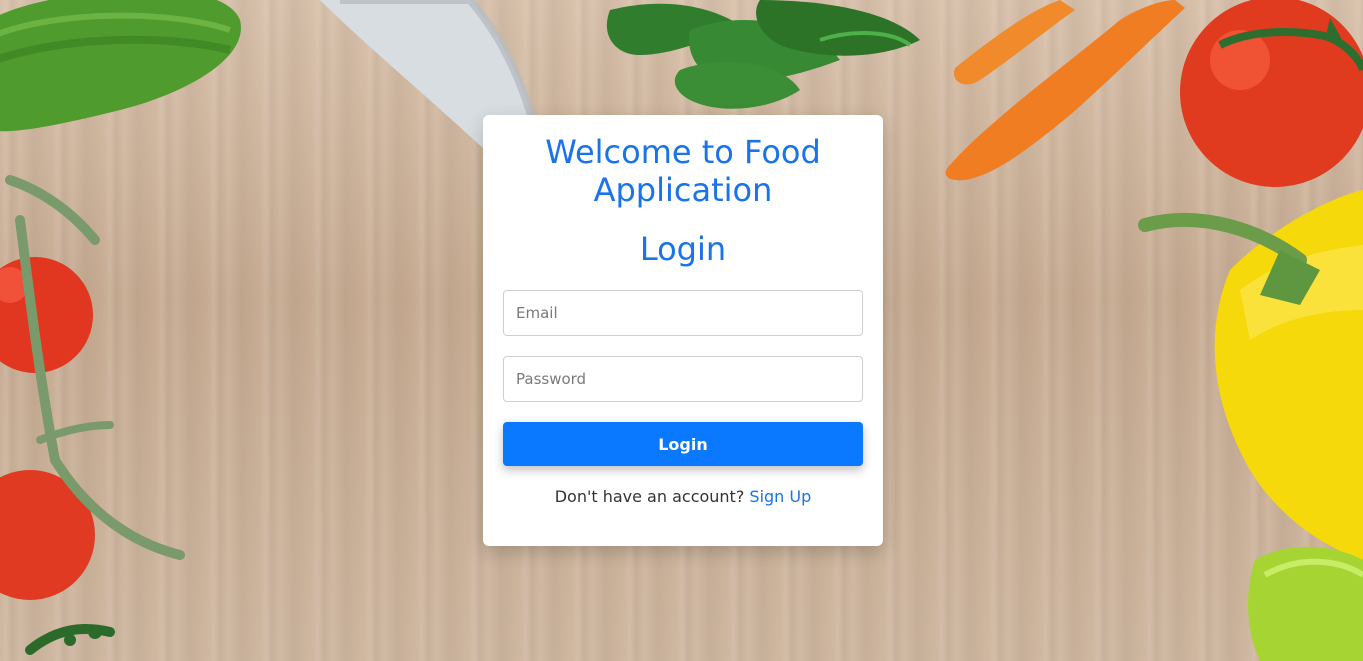 This screenshot has width=1363, height=661. I want to click on password-field, so click(683, 379).